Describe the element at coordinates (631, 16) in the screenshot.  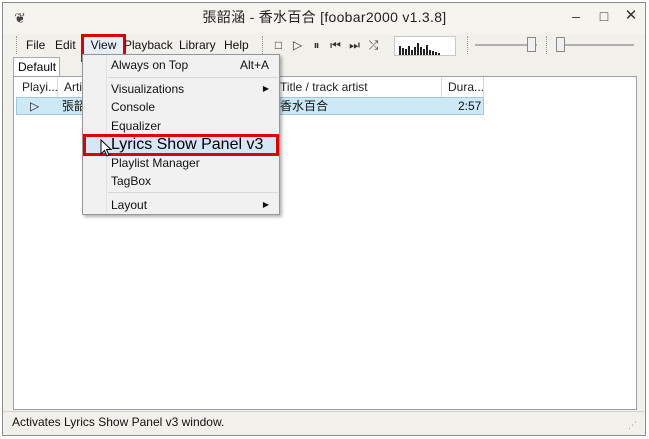
I see `close-button: ✕` at that location.